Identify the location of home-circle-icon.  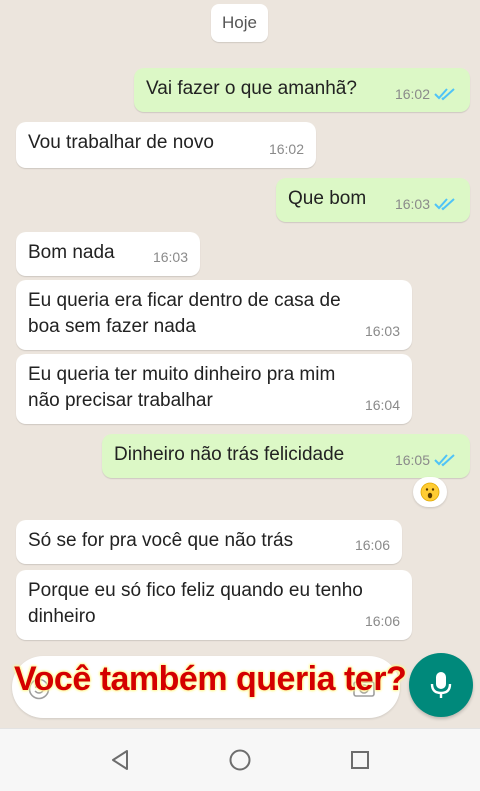
(240, 760).